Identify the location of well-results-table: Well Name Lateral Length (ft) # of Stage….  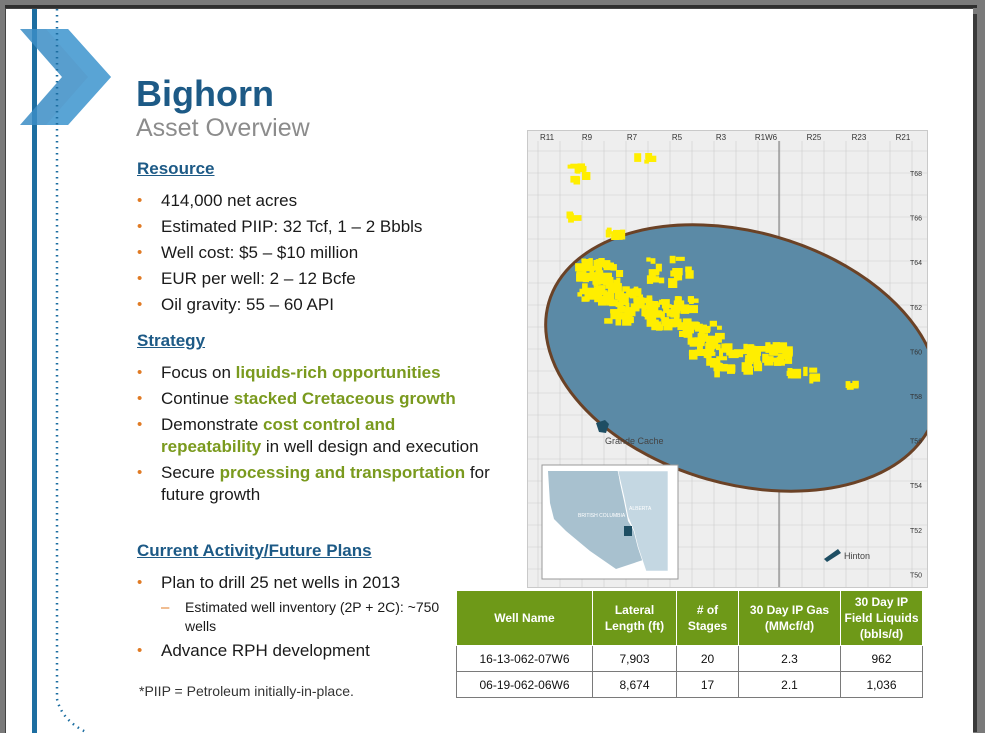
(689, 644).